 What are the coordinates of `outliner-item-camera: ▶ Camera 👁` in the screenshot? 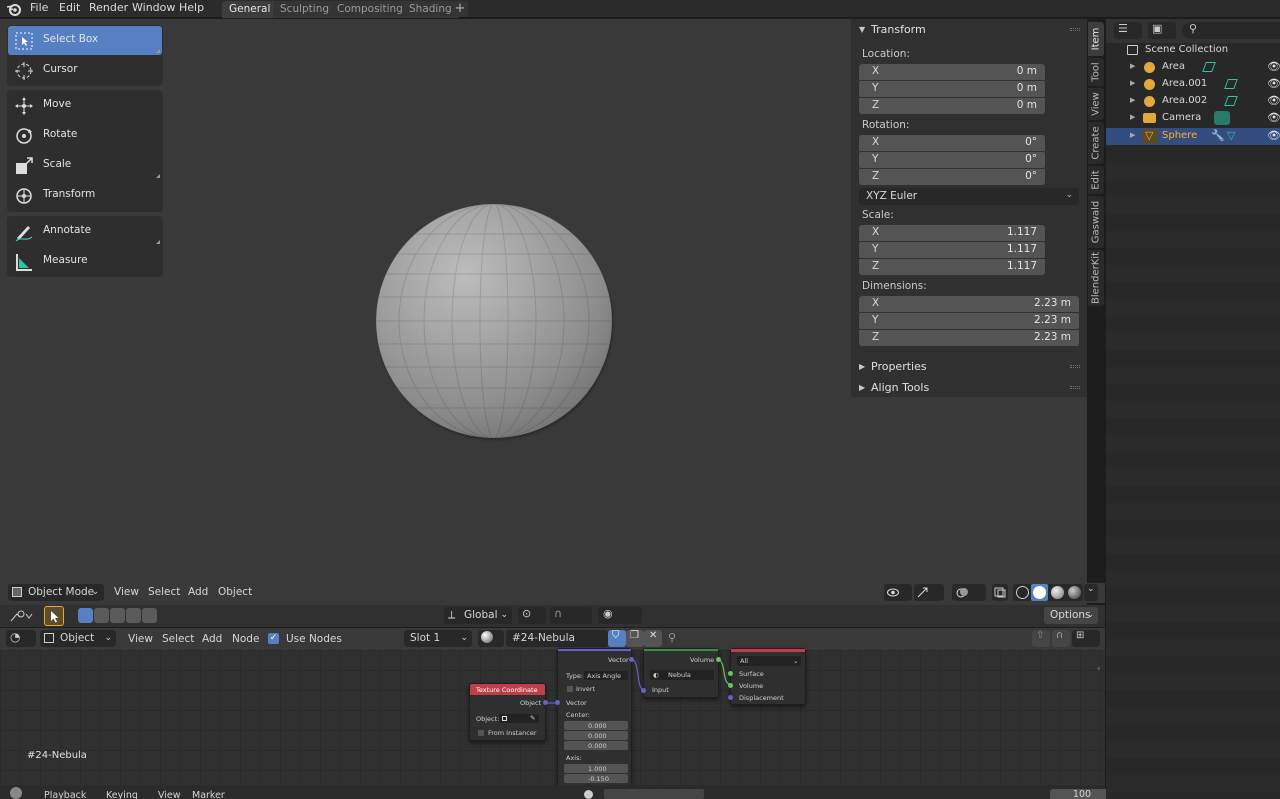 It's located at (1193, 118).